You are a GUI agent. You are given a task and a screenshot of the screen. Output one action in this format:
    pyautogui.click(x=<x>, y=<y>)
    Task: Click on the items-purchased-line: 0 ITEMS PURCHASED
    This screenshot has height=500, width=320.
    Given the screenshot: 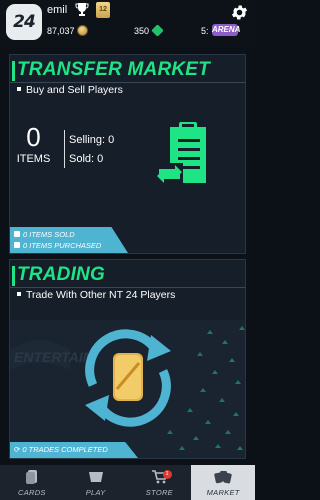 What is the action you would take?
    pyautogui.click(x=57, y=245)
    